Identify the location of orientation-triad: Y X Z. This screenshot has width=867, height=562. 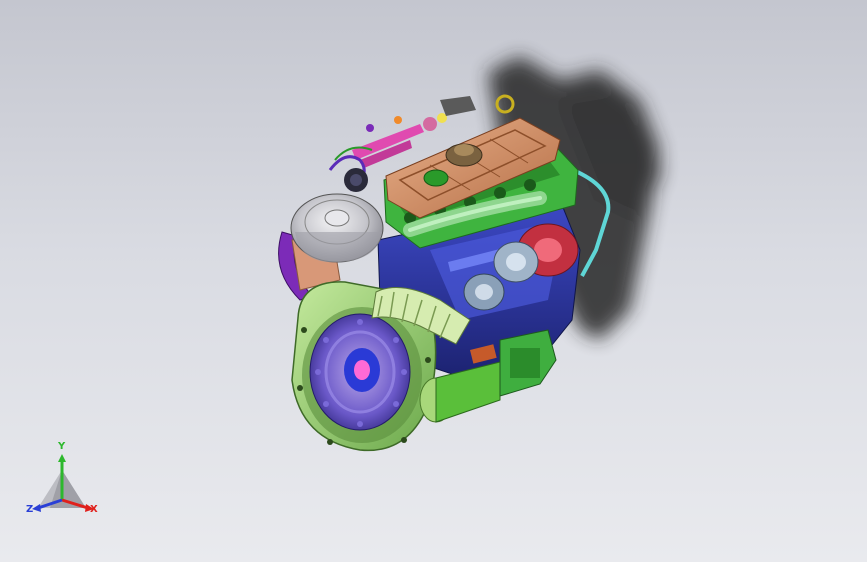
(67, 484).